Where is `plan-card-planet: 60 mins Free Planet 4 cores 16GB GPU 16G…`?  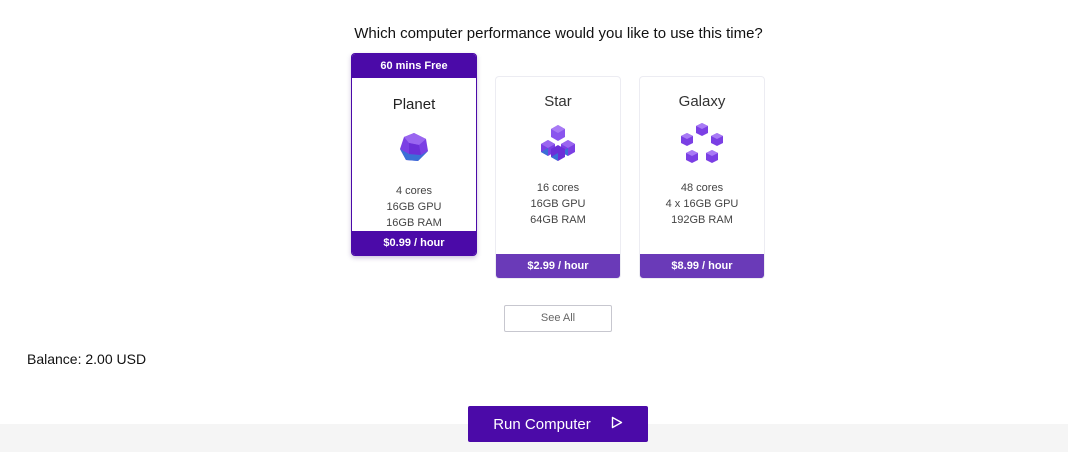 plan-card-planet: 60 mins Free Planet 4 cores 16GB GPU 16G… is located at coordinates (414, 154).